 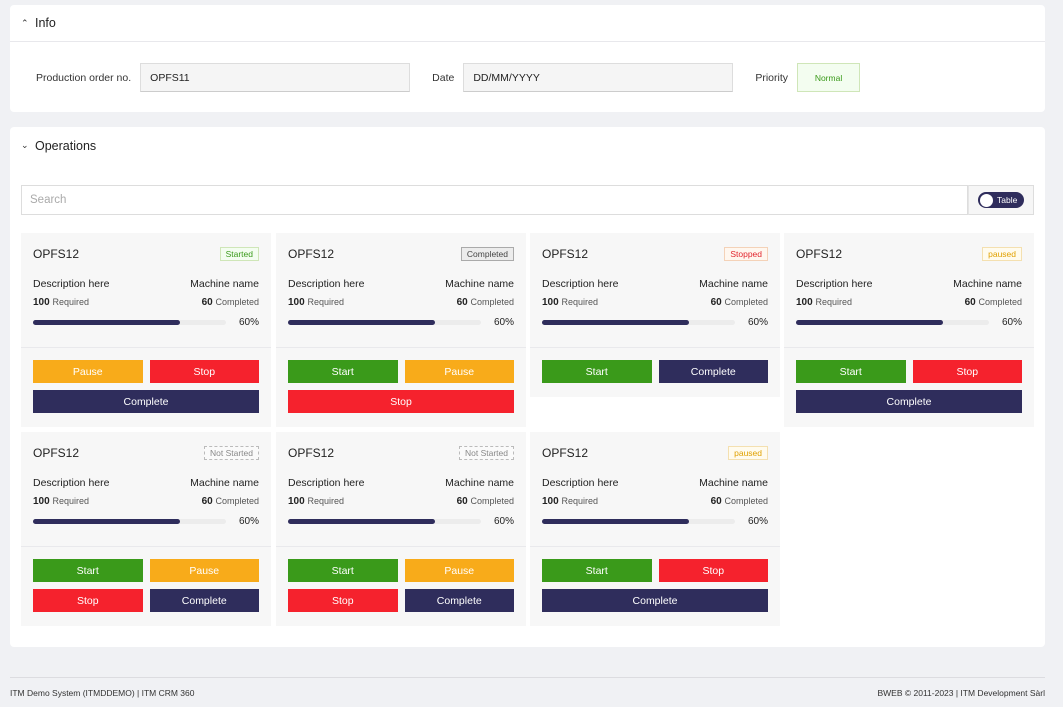 What do you see at coordinates (772, 77) in the screenshot?
I see `priority-label: Priority` at bounding box center [772, 77].